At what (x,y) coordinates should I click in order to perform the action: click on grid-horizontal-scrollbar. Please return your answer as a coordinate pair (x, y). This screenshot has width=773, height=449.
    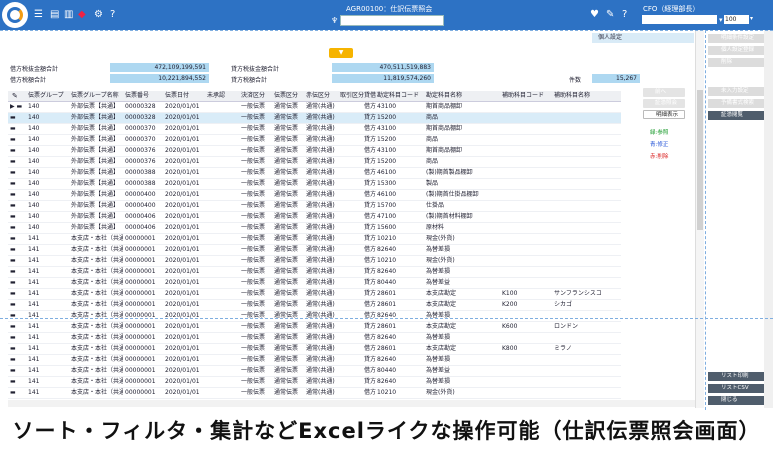
    Looking at the image, I should click on (351, 403).